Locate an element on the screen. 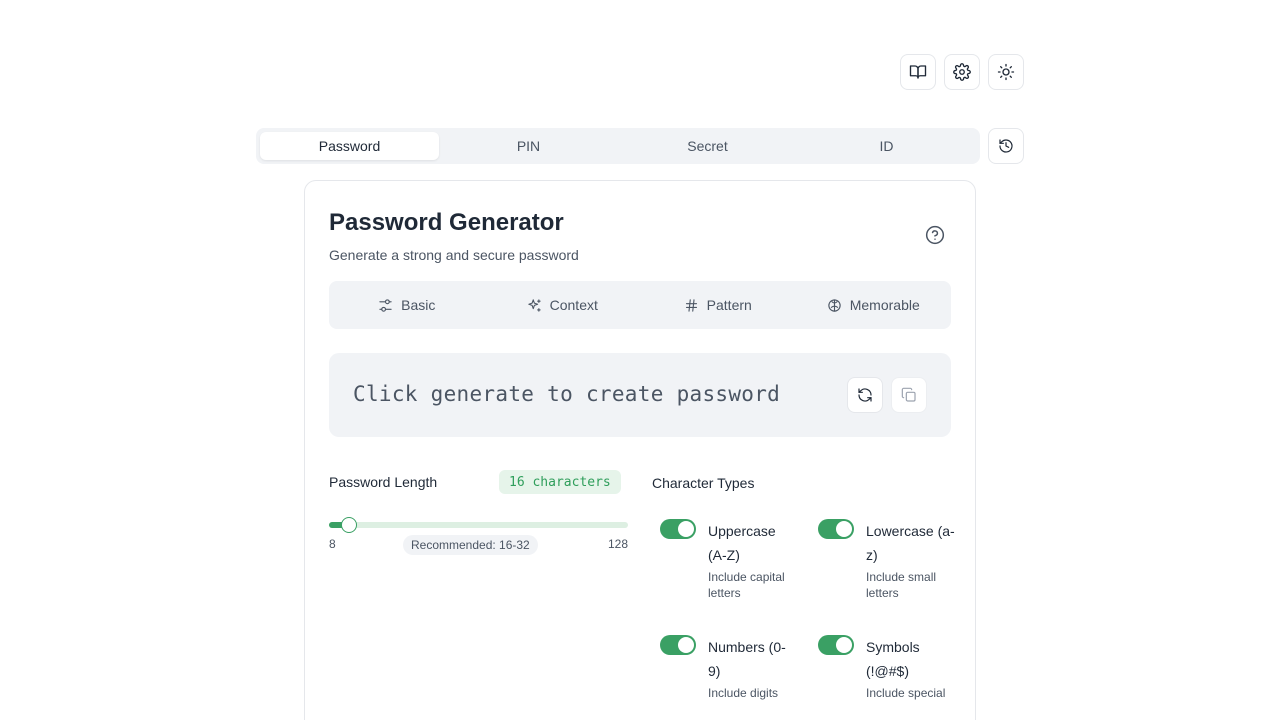 The width and height of the screenshot is (1280, 720). top-toolbar is located at coordinates (962, 72).